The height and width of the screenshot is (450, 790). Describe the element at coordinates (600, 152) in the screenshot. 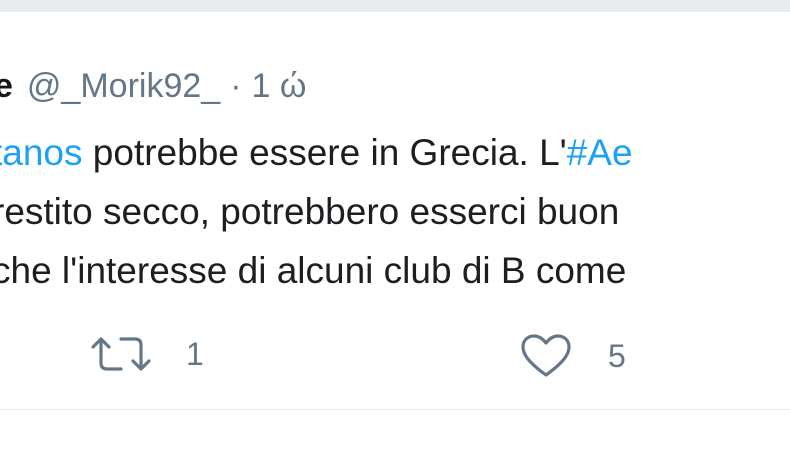

I see `hashtag-link: #Ae` at that location.